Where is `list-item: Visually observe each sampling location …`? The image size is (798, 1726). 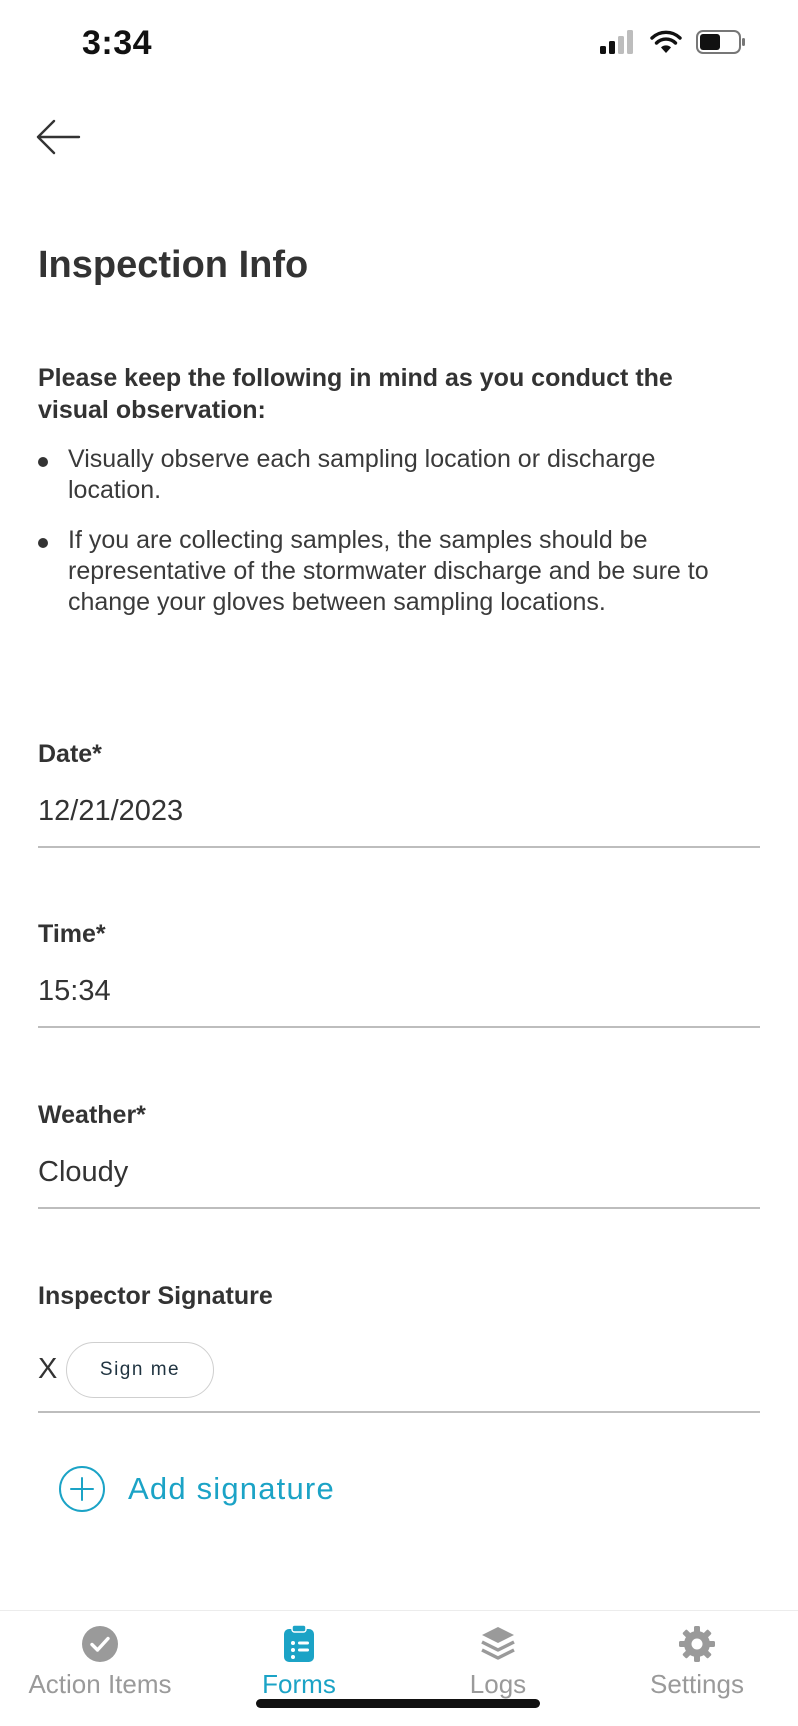
list-item: Visually observe each sampling location … is located at coordinates (388, 475).